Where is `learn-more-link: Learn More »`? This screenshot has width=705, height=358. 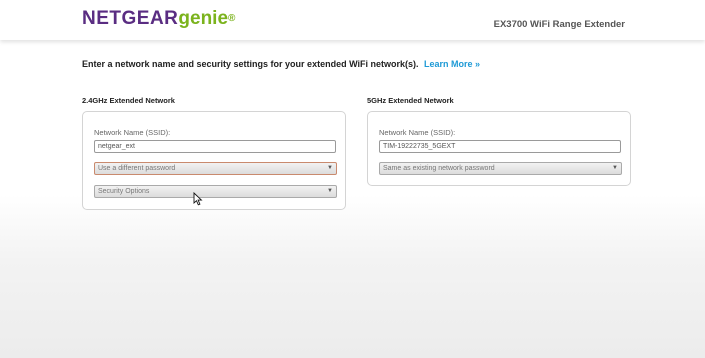
learn-more-link: Learn More » is located at coordinates (452, 64).